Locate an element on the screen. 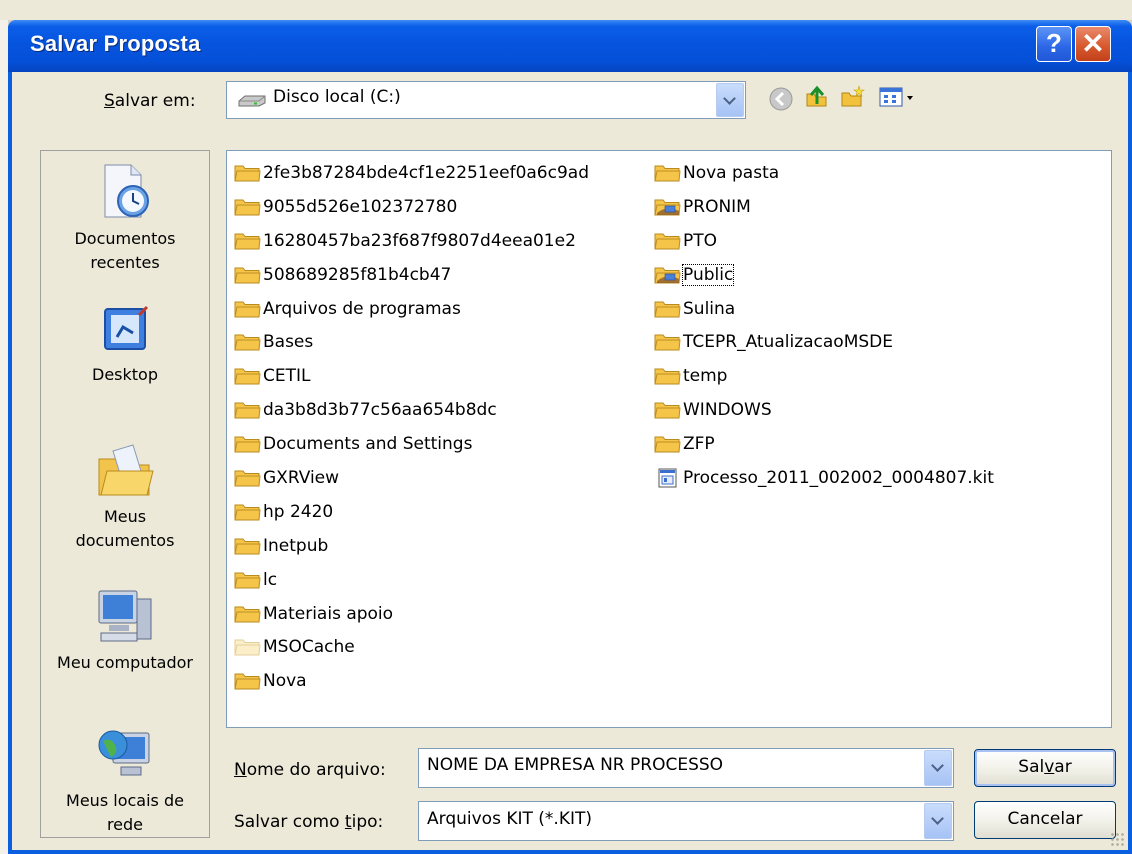 The height and width of the screenshot is (854, 1132). folder-item: Arquivos de programas is located at coordinates (437, 310).